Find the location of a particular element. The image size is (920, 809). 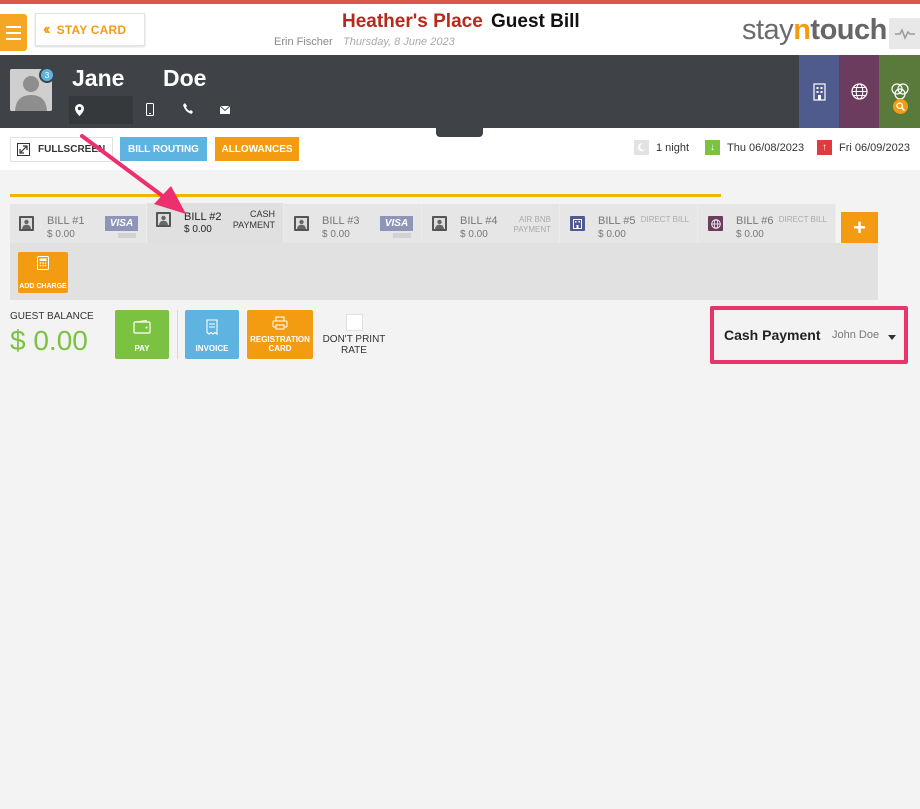

registration-card-button: REGISTRATION CARD is located at coordinates (280, 334).